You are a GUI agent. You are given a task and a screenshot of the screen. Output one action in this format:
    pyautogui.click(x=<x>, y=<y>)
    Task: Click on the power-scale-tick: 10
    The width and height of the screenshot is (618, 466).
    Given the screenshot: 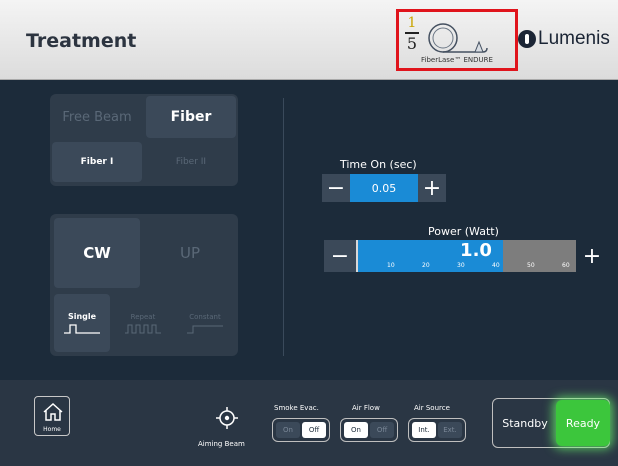 What is the action you would take?
    pyautogui.click(x=391, y=265)
    